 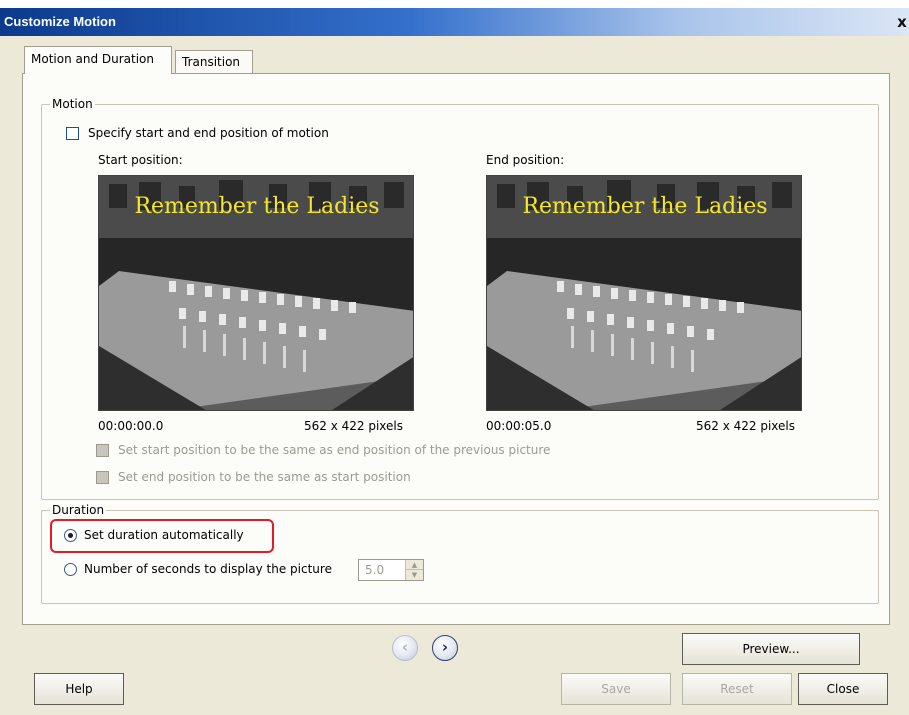 I want to click on spinner-up-icon: ▲, so click(x=414, y=565).